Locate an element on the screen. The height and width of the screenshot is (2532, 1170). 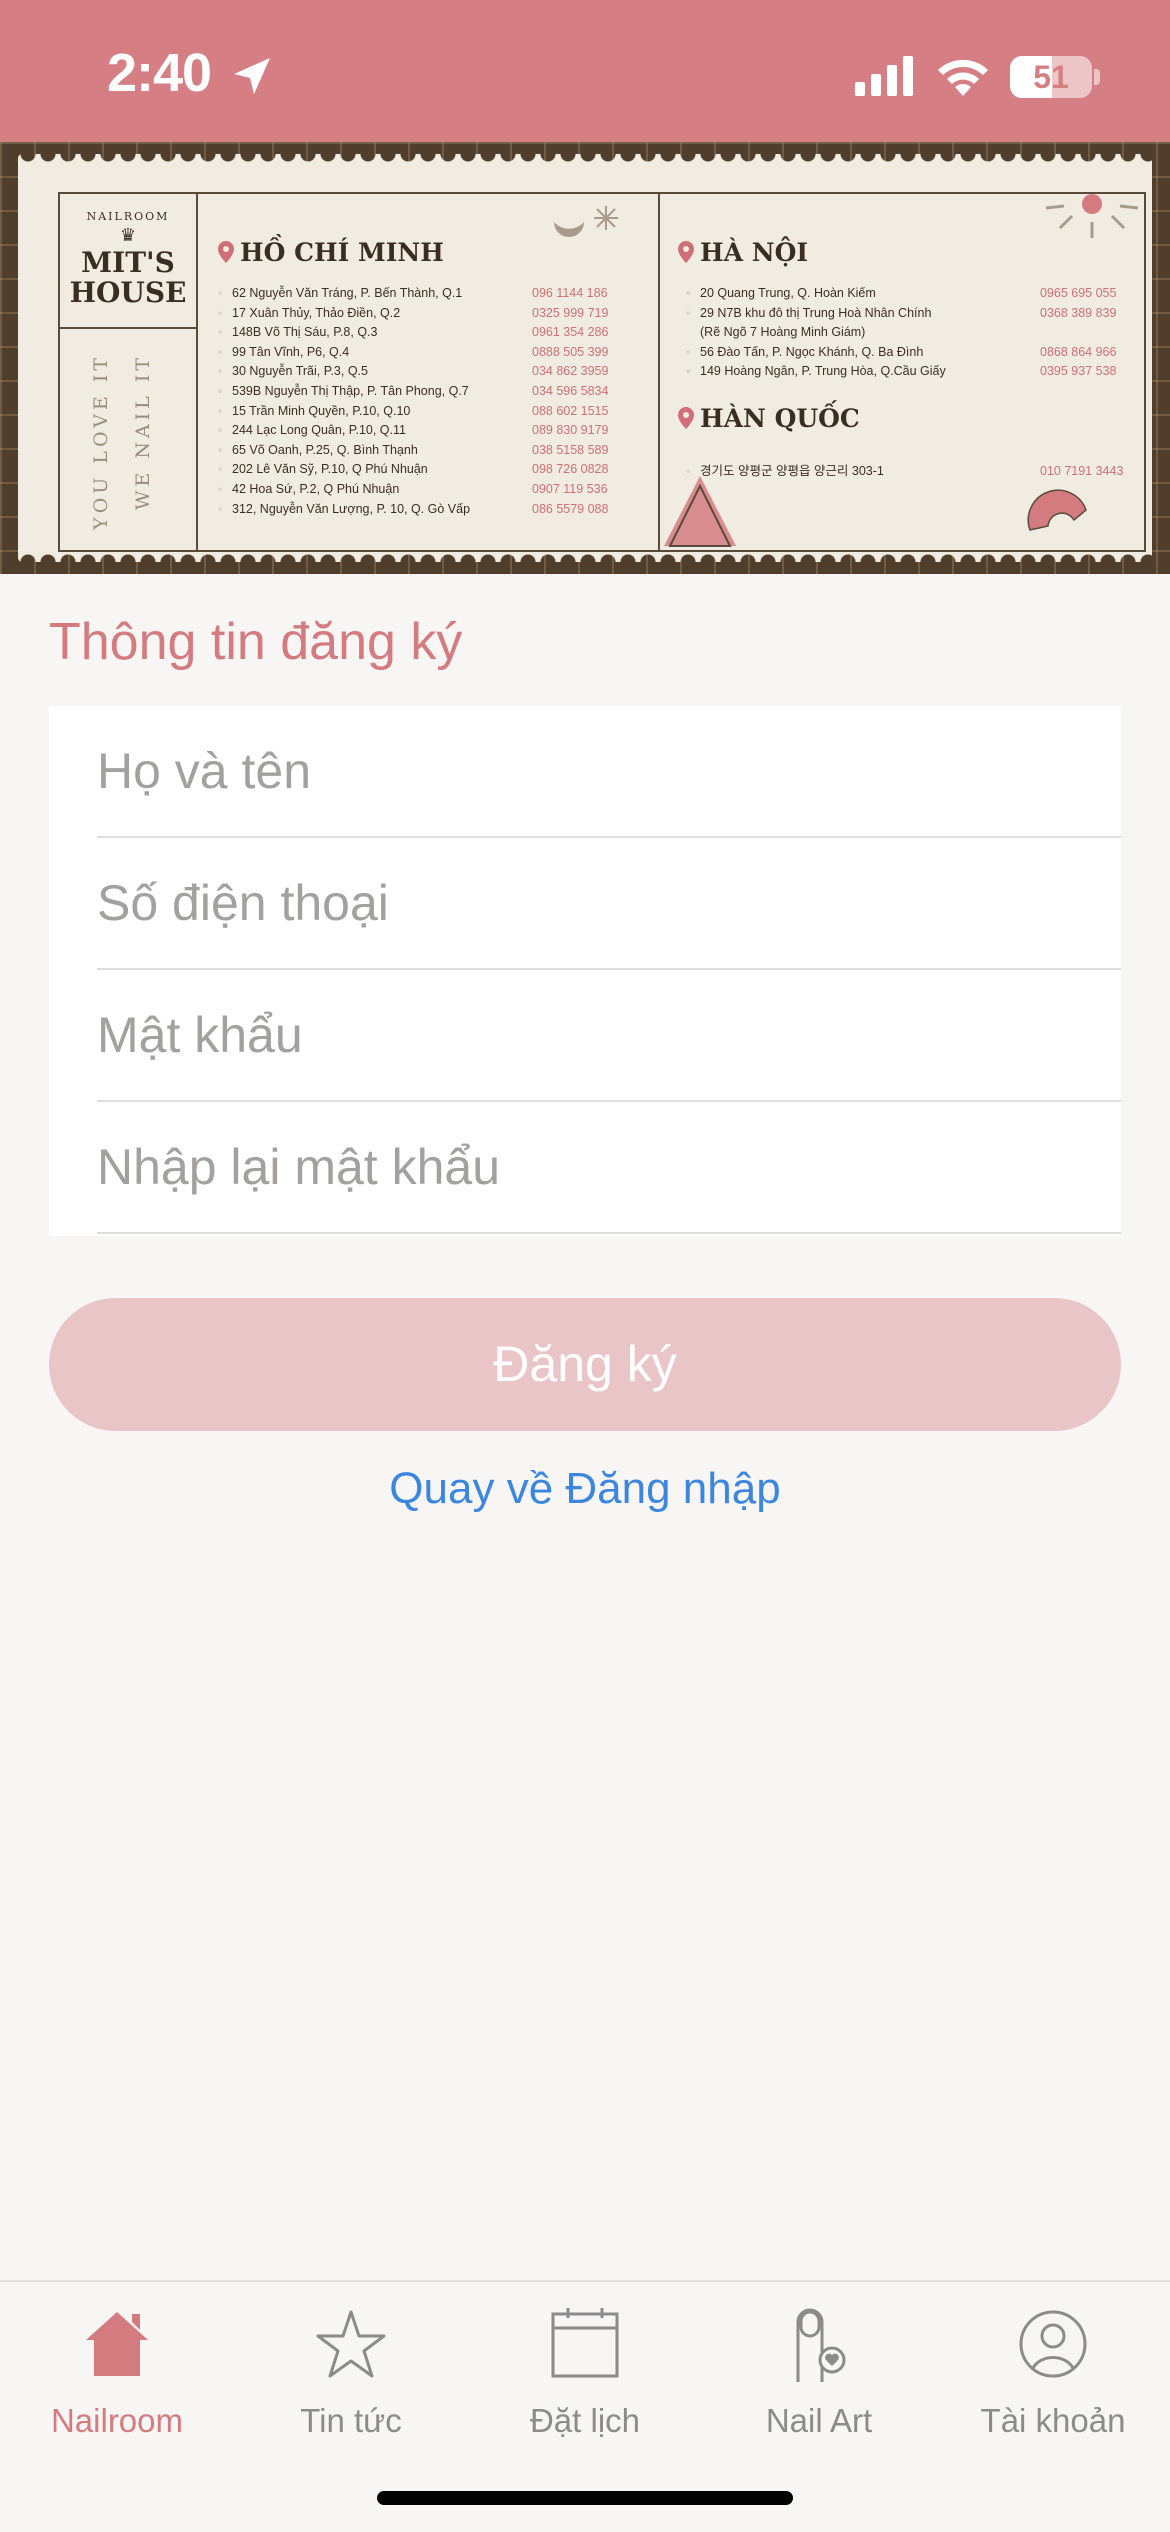
phone-number: 098 726 0828 is located at coordinates (570, 469).